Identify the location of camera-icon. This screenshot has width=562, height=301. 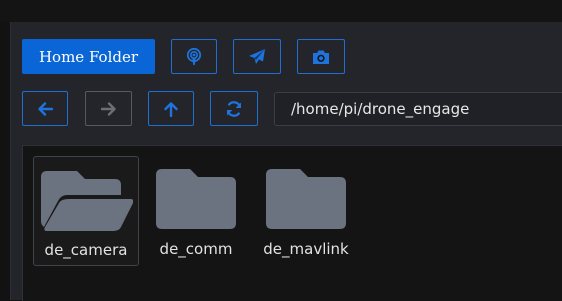
(321, 57).